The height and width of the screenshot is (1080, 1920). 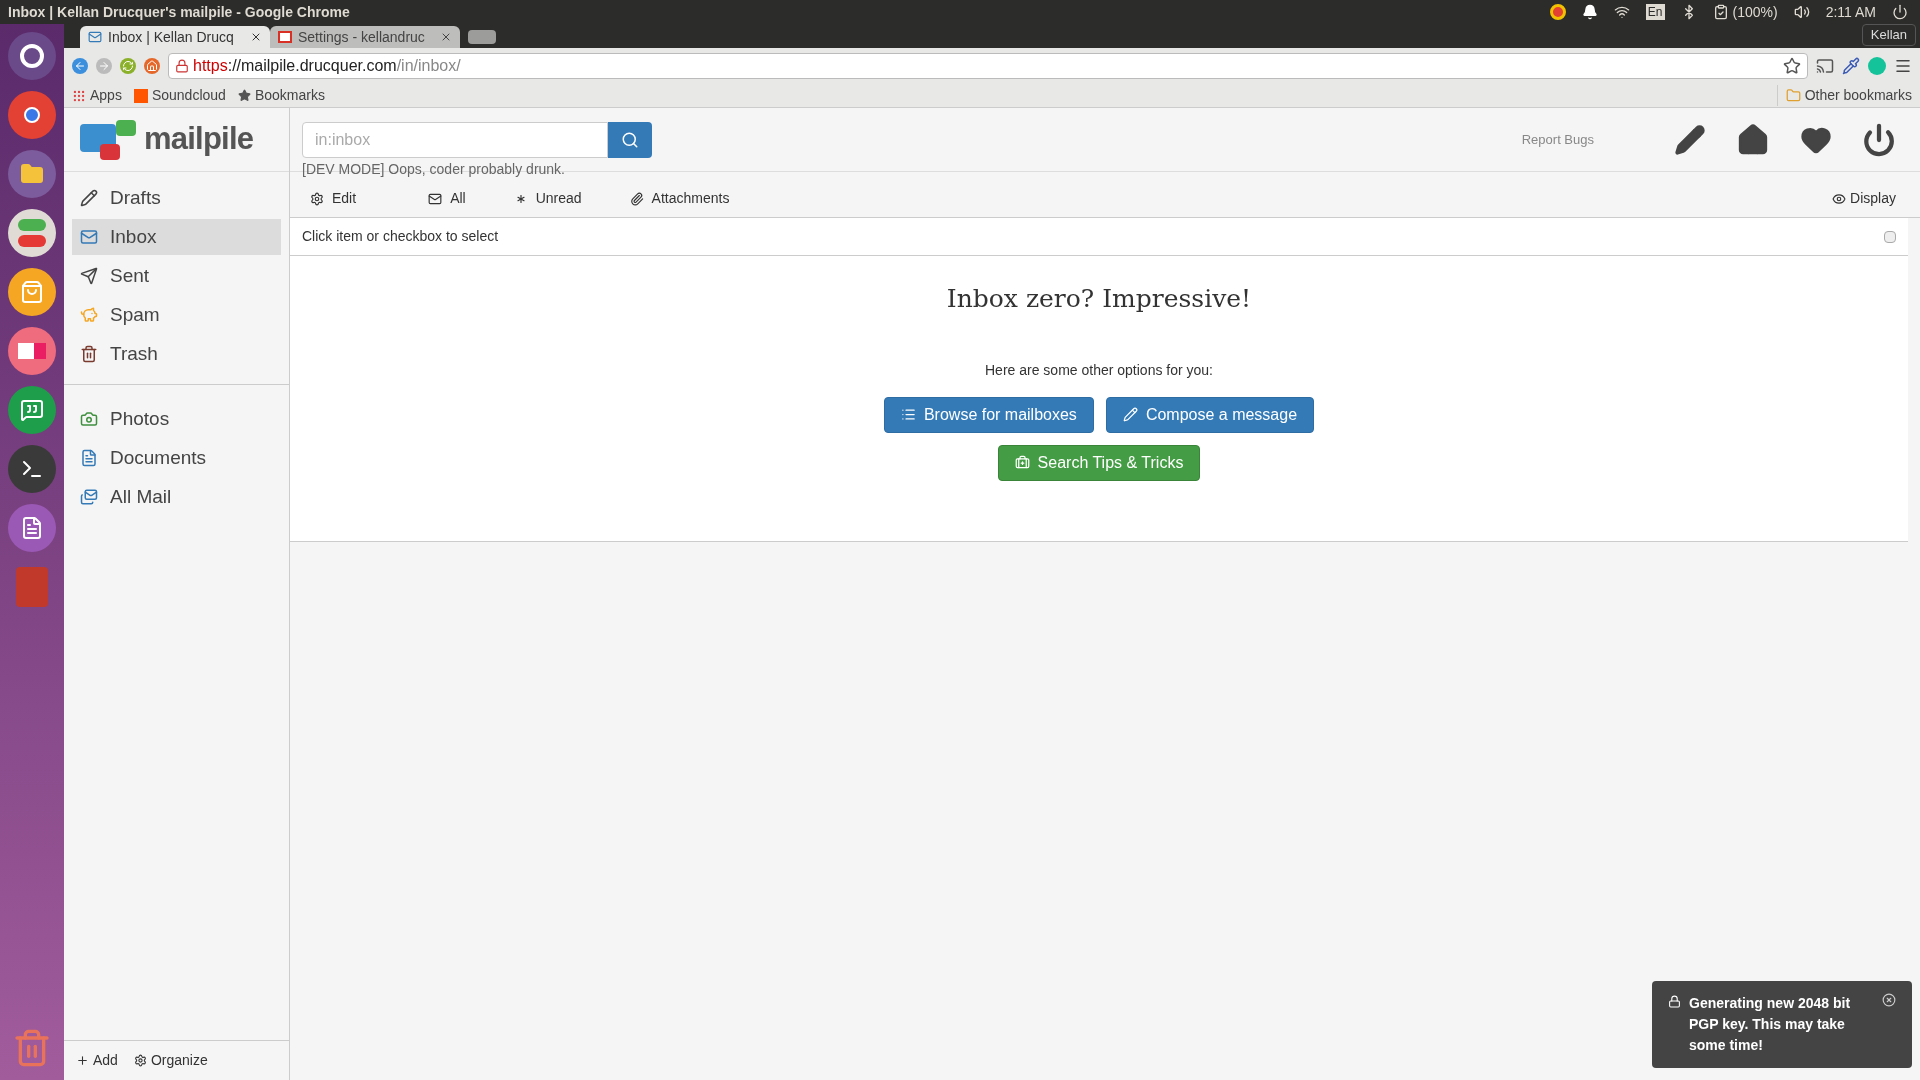 I want to click on toolbar-button: Edit, so click(x=333, y=198).